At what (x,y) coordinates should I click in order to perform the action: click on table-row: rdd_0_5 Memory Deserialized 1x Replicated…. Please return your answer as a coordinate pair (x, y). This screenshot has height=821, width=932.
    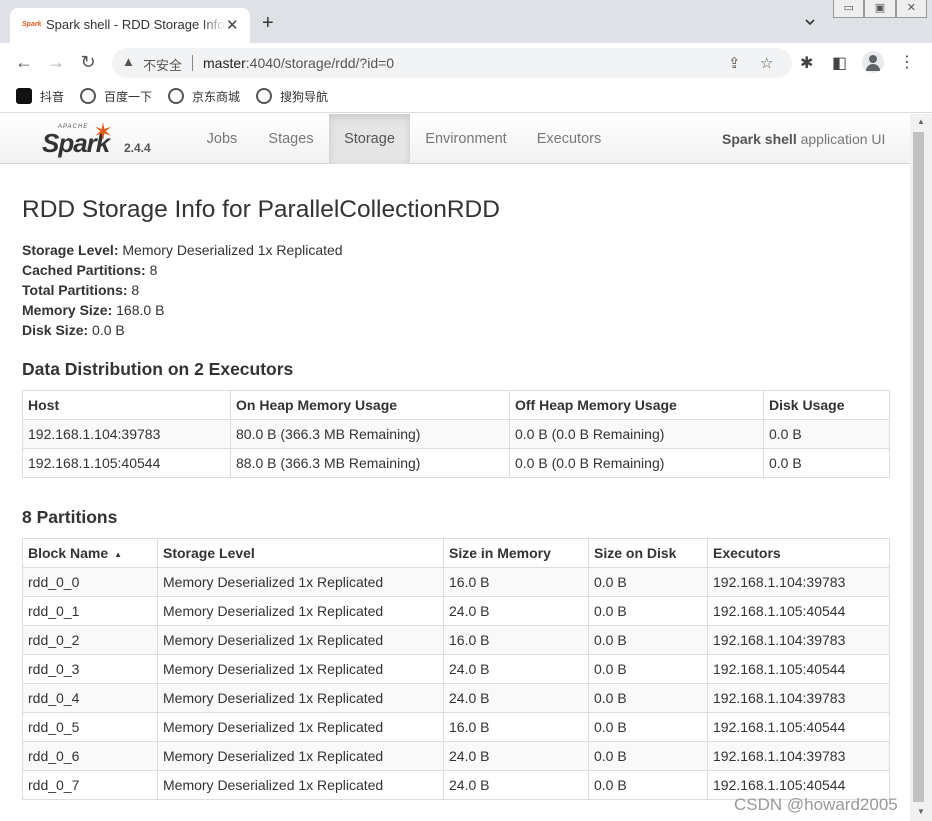
    Looking at the image, I should click on (456, 727).